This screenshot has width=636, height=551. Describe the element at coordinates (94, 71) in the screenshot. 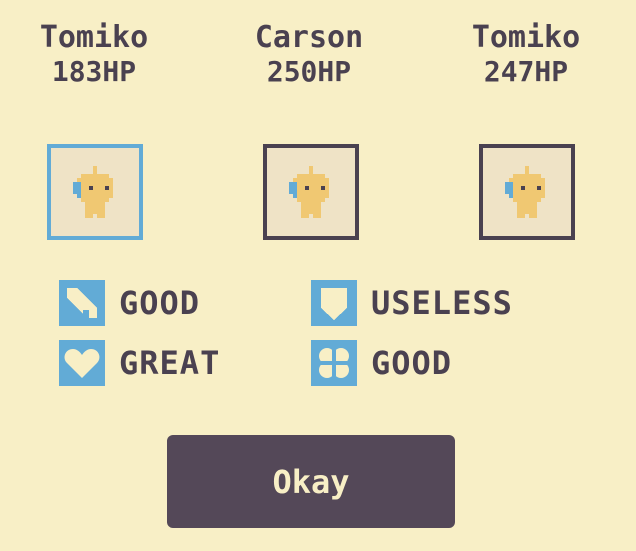

I see `character-hp: 183HP` at that location.